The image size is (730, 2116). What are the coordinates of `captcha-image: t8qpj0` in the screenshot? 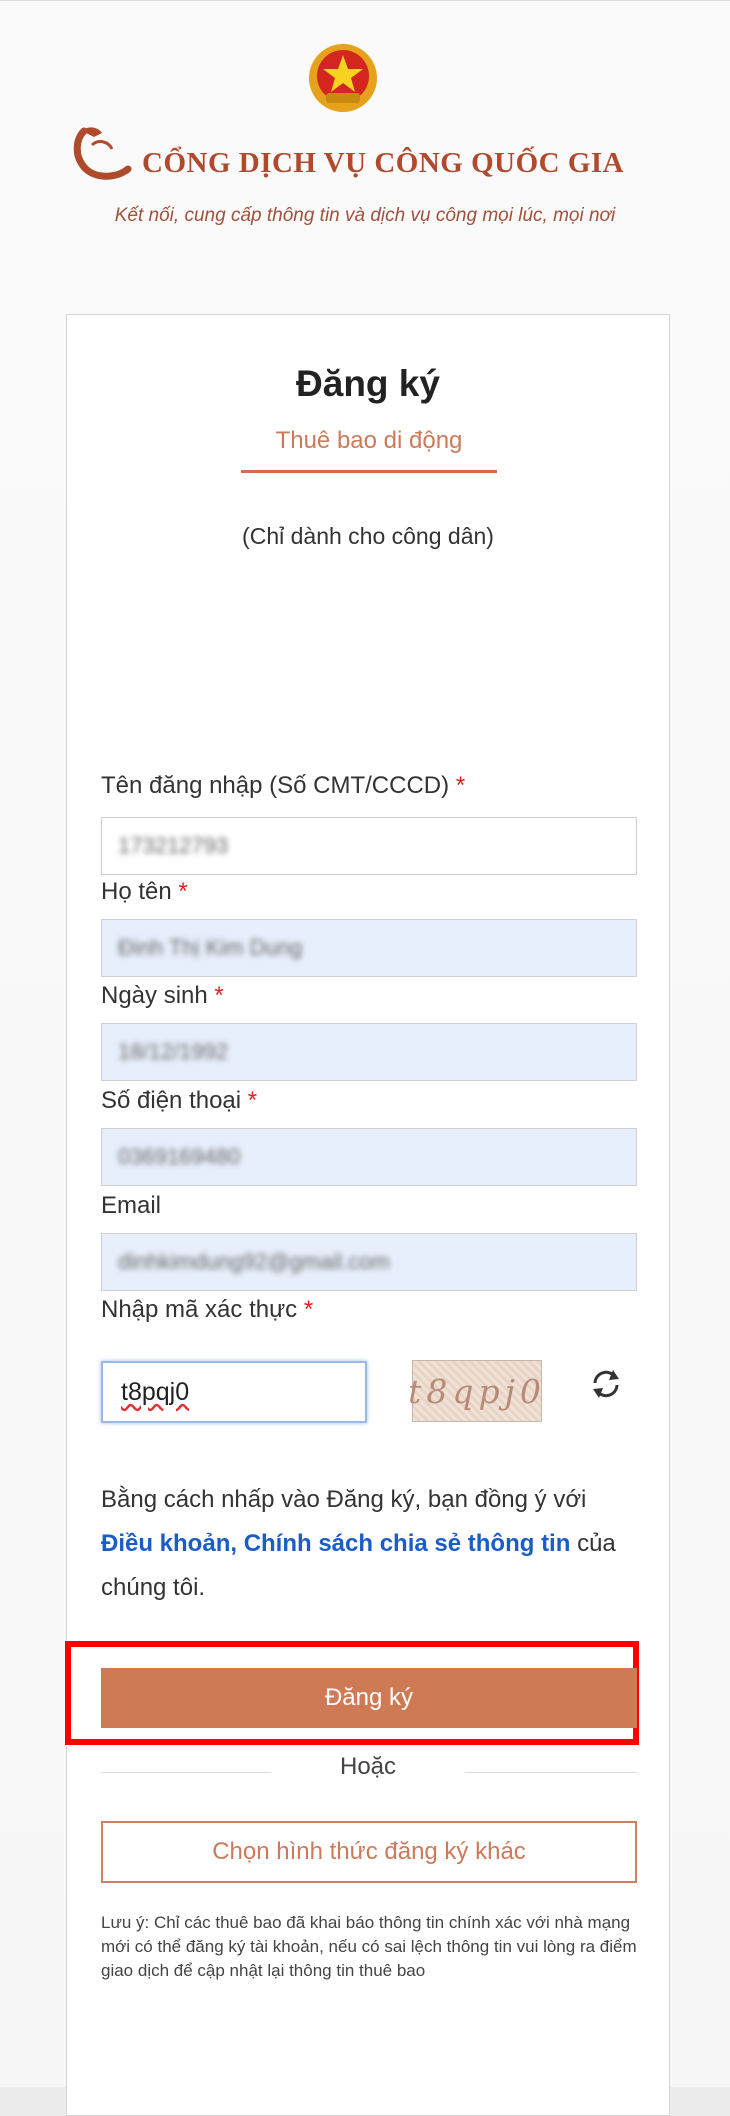 It's located at (475, 1391).